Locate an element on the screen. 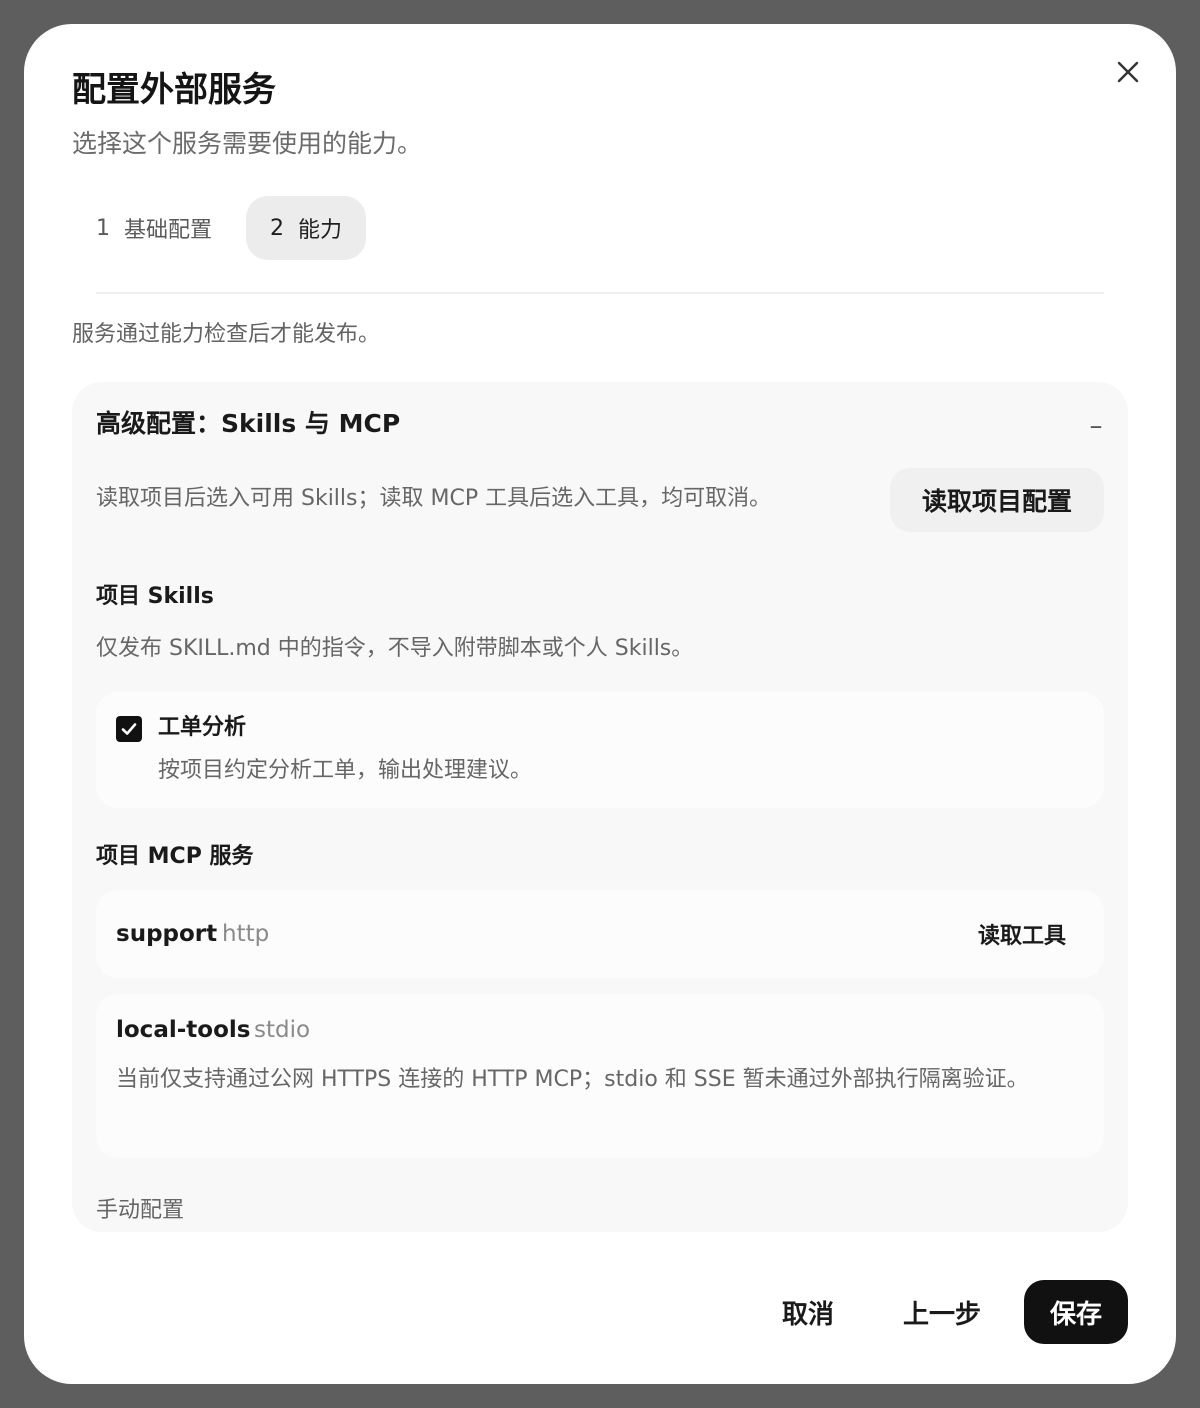  minus-icon: – is located at coordinates (1096, 426).